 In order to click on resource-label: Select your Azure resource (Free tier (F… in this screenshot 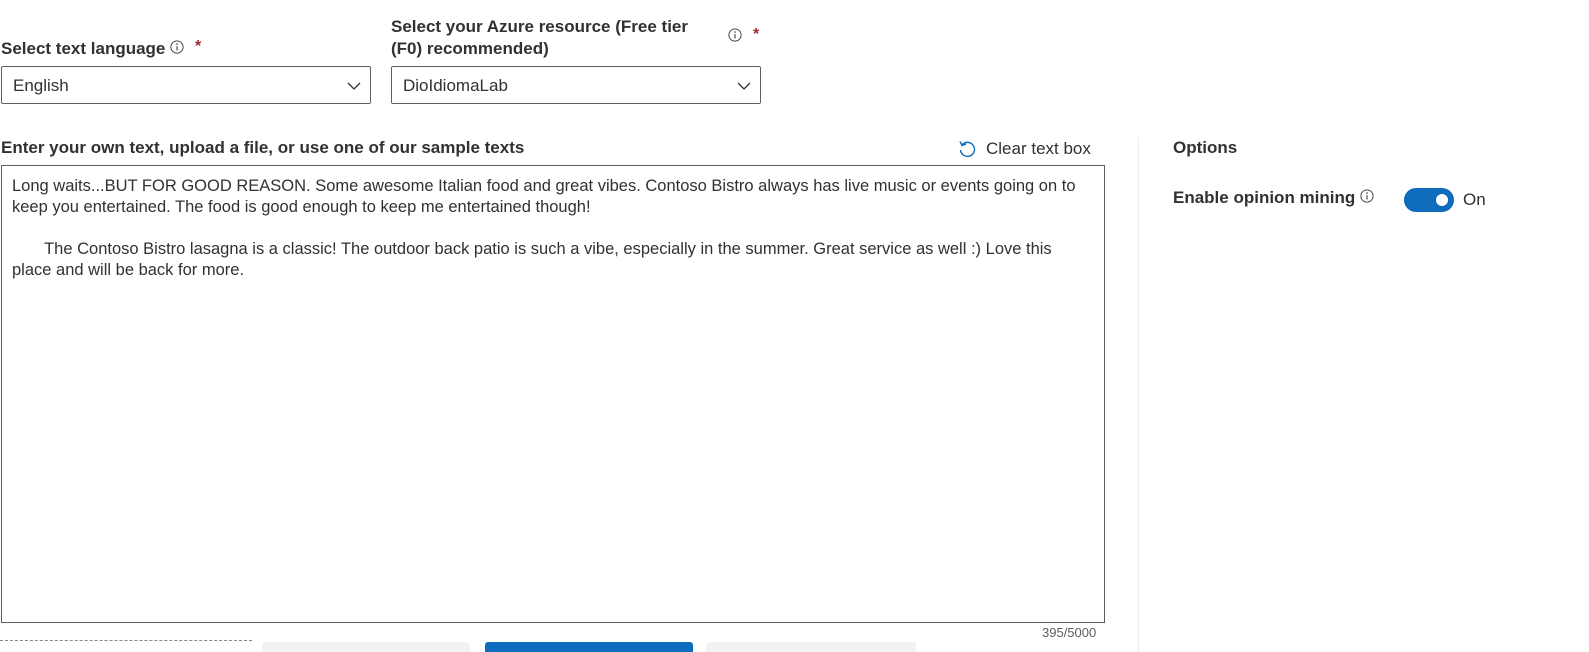, I will do `click(539, 37)`.